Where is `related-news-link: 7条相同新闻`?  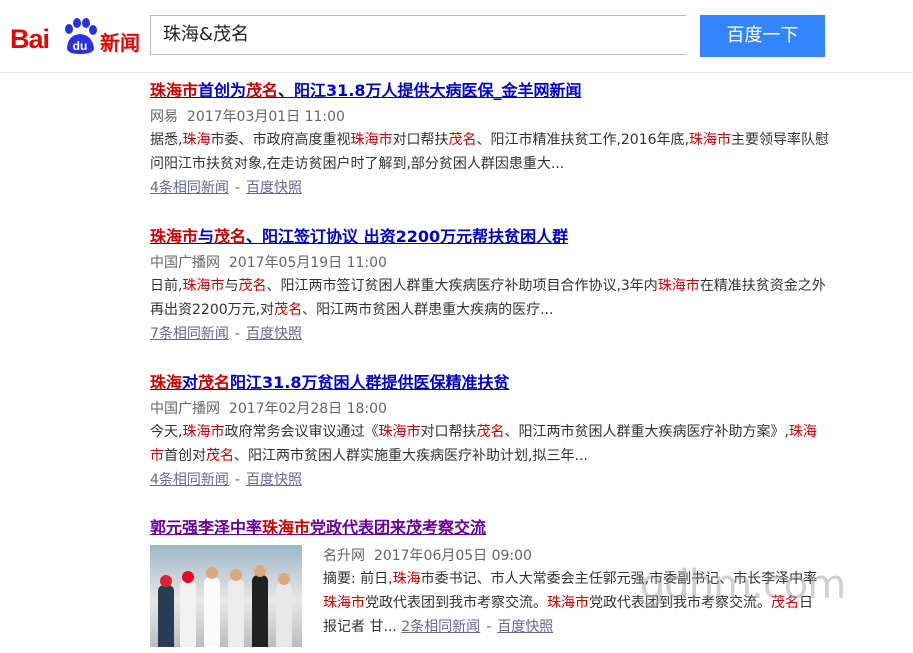 related-news-link: 7条相同新闻 is located at coordinates (189, 334).